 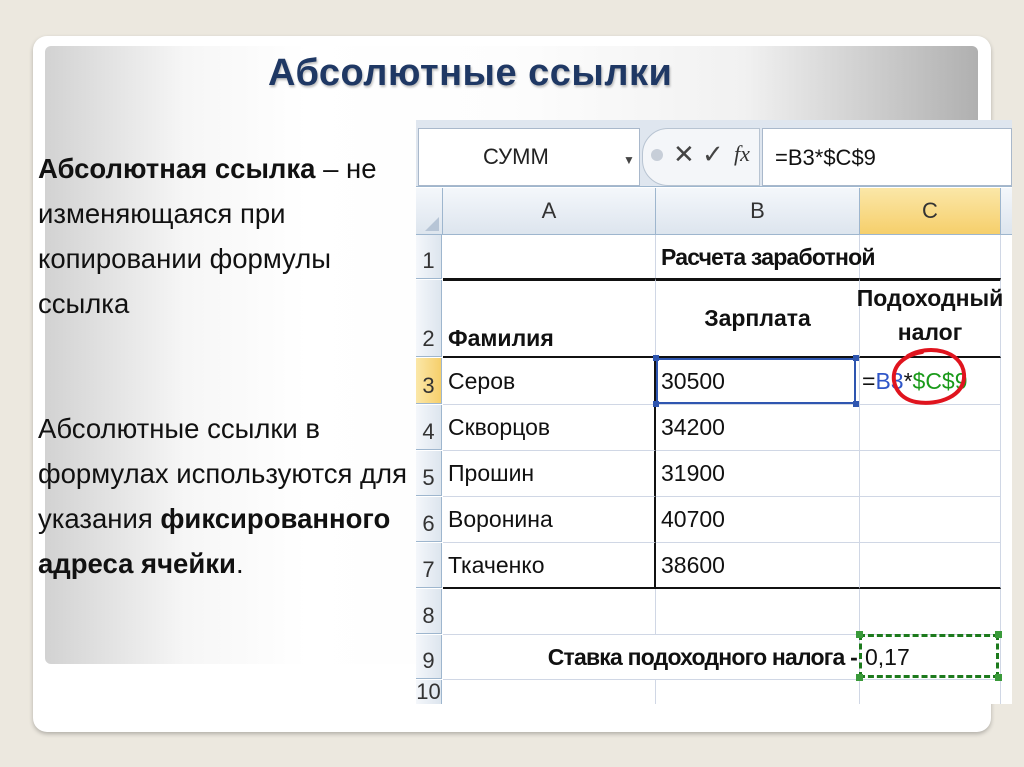 I want to click on usage-end: ., so click(x=239, y=563).